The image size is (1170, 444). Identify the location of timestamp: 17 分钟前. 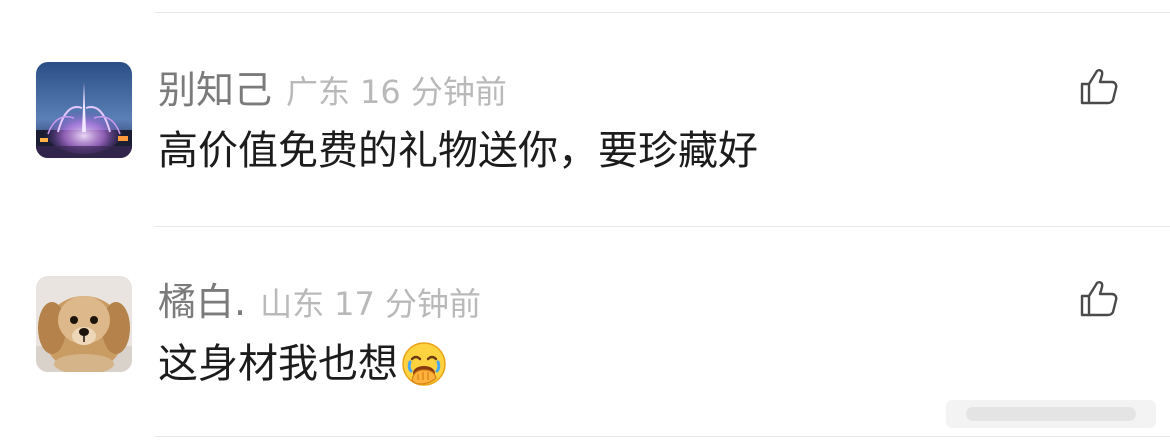
(408, 304).